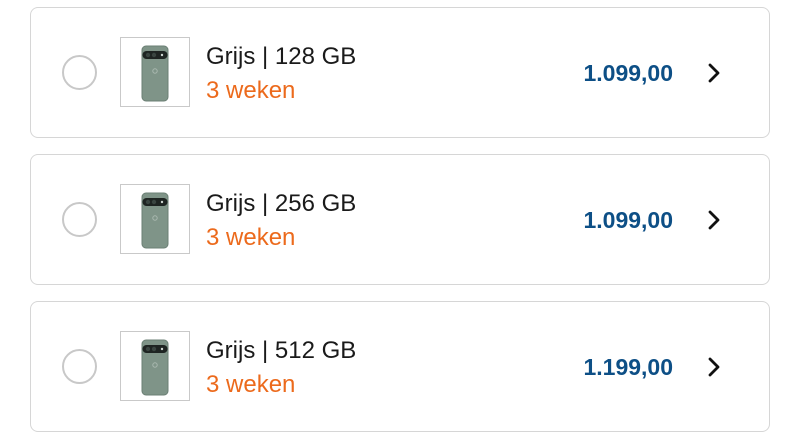  I want to click on variant-label: Grijs | 128 GB, so click(281, 56).